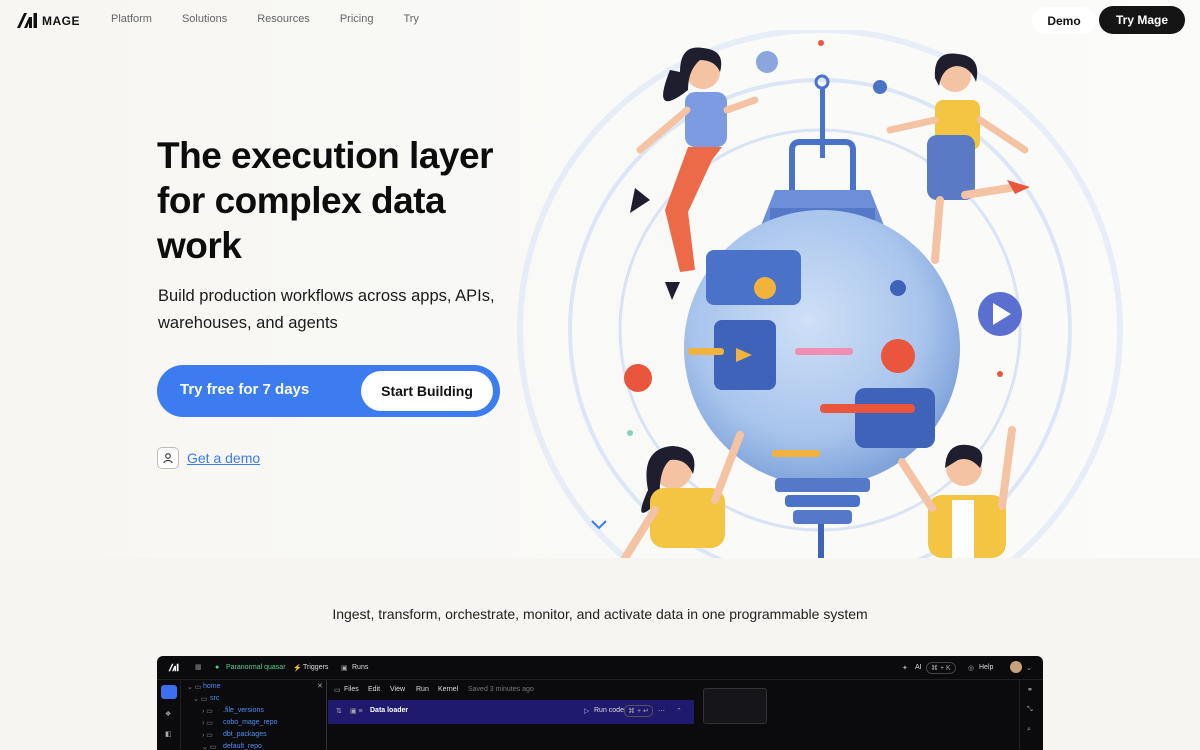  What do you see at coordinates (422, 689) in the screenshot?
I see `menu-run: Run` at bounding box center [422, 689].